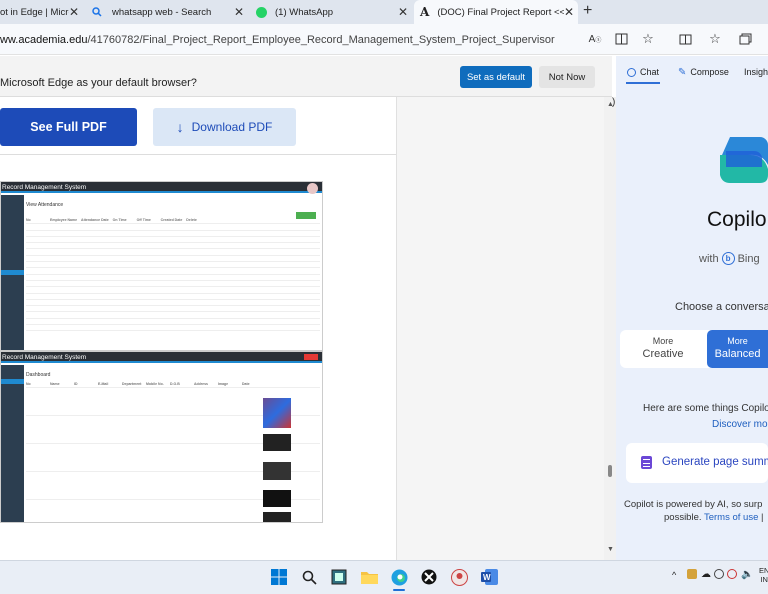  What do you see at coordinates (737, 354) in the screenshot?
I see `tone-balanced-label: Balanced` at bounding box center [737, 354].